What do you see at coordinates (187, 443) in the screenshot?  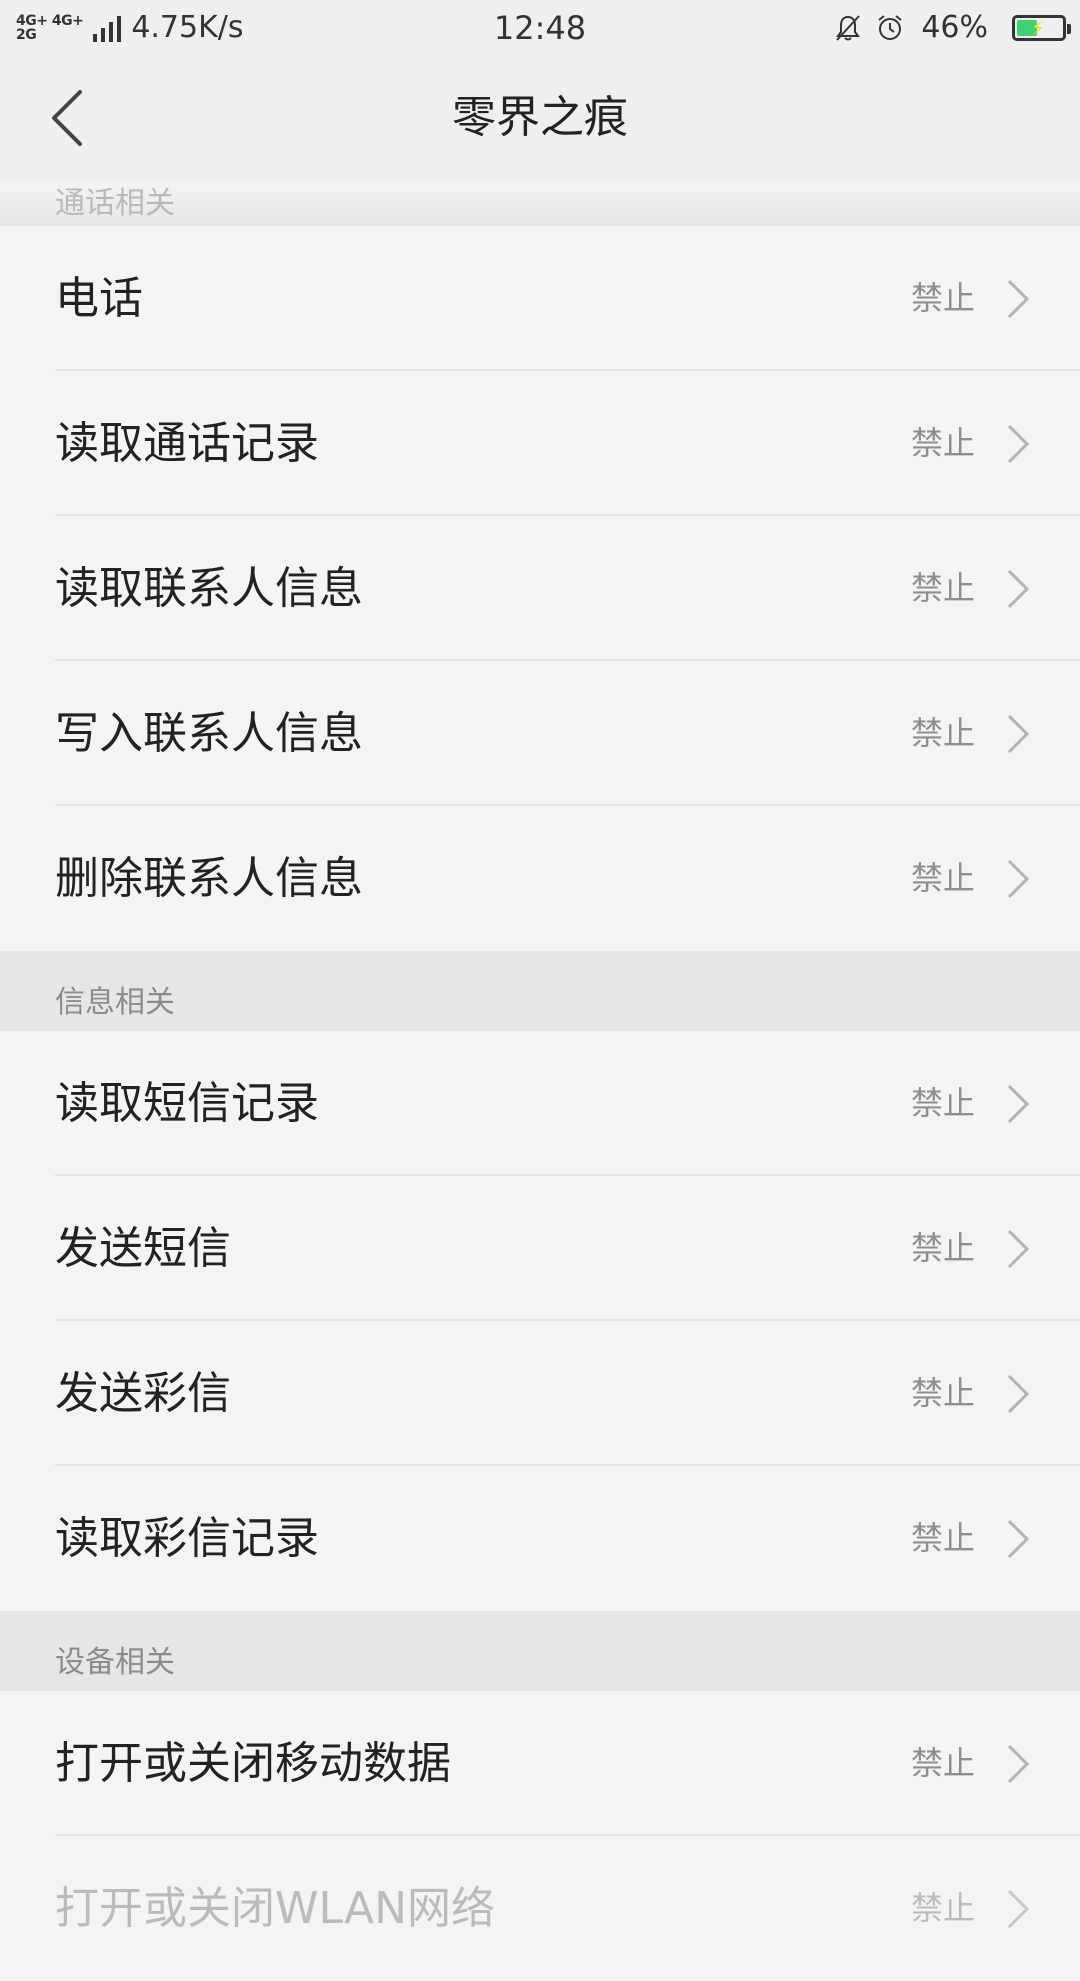 I see `permission-label: 读取通话记录` at bounding box center [187, 443].